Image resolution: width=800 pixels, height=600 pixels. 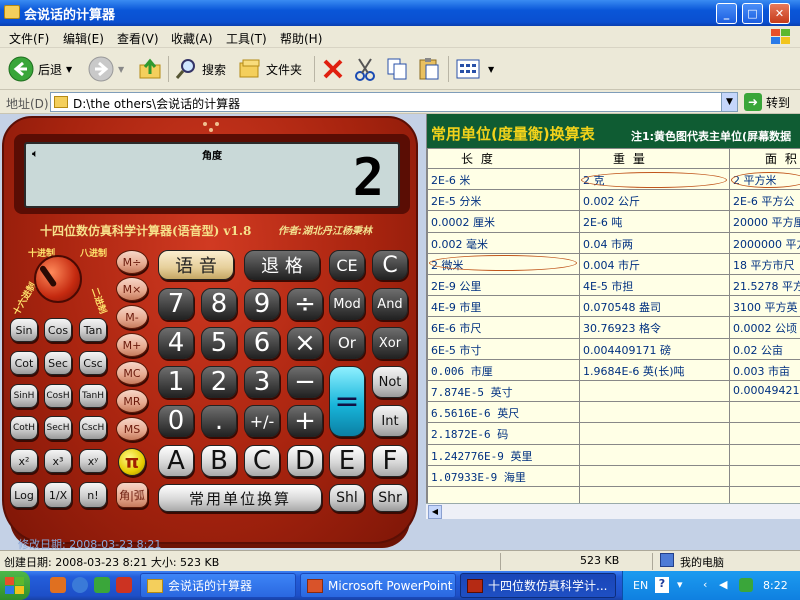 I want to click on and-key: And, so click(x=390, y=304).